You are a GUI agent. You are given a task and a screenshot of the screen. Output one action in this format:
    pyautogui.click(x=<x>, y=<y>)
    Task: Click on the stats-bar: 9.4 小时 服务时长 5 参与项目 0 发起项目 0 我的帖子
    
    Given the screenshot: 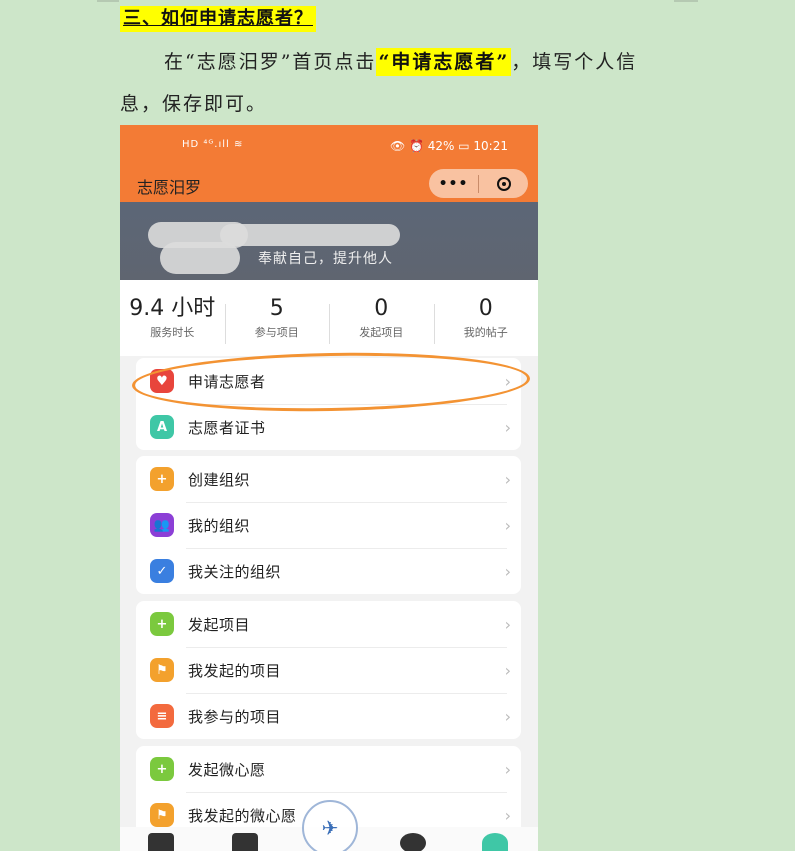 What is the action you would take?
    pyautogui.click(x=329, y=318)
    